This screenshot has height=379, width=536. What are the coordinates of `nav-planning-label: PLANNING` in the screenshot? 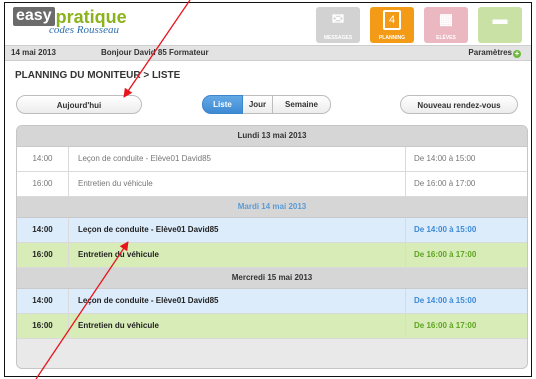 It's located at (392, 38).